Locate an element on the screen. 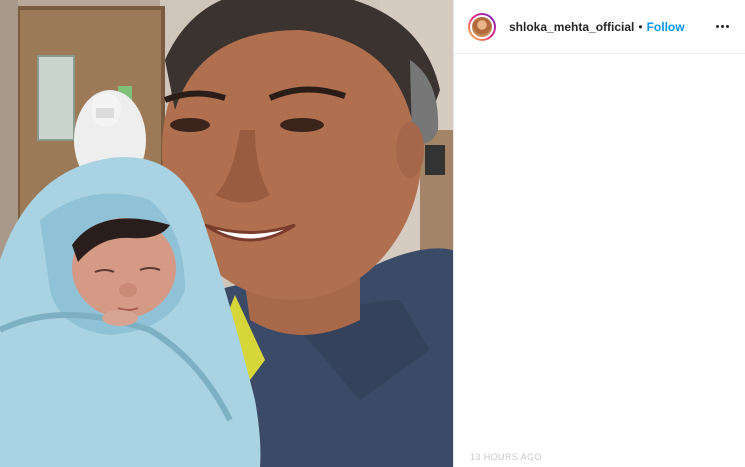 The image size is (745, 467). avatar-image is located at coordinates (482, 26).